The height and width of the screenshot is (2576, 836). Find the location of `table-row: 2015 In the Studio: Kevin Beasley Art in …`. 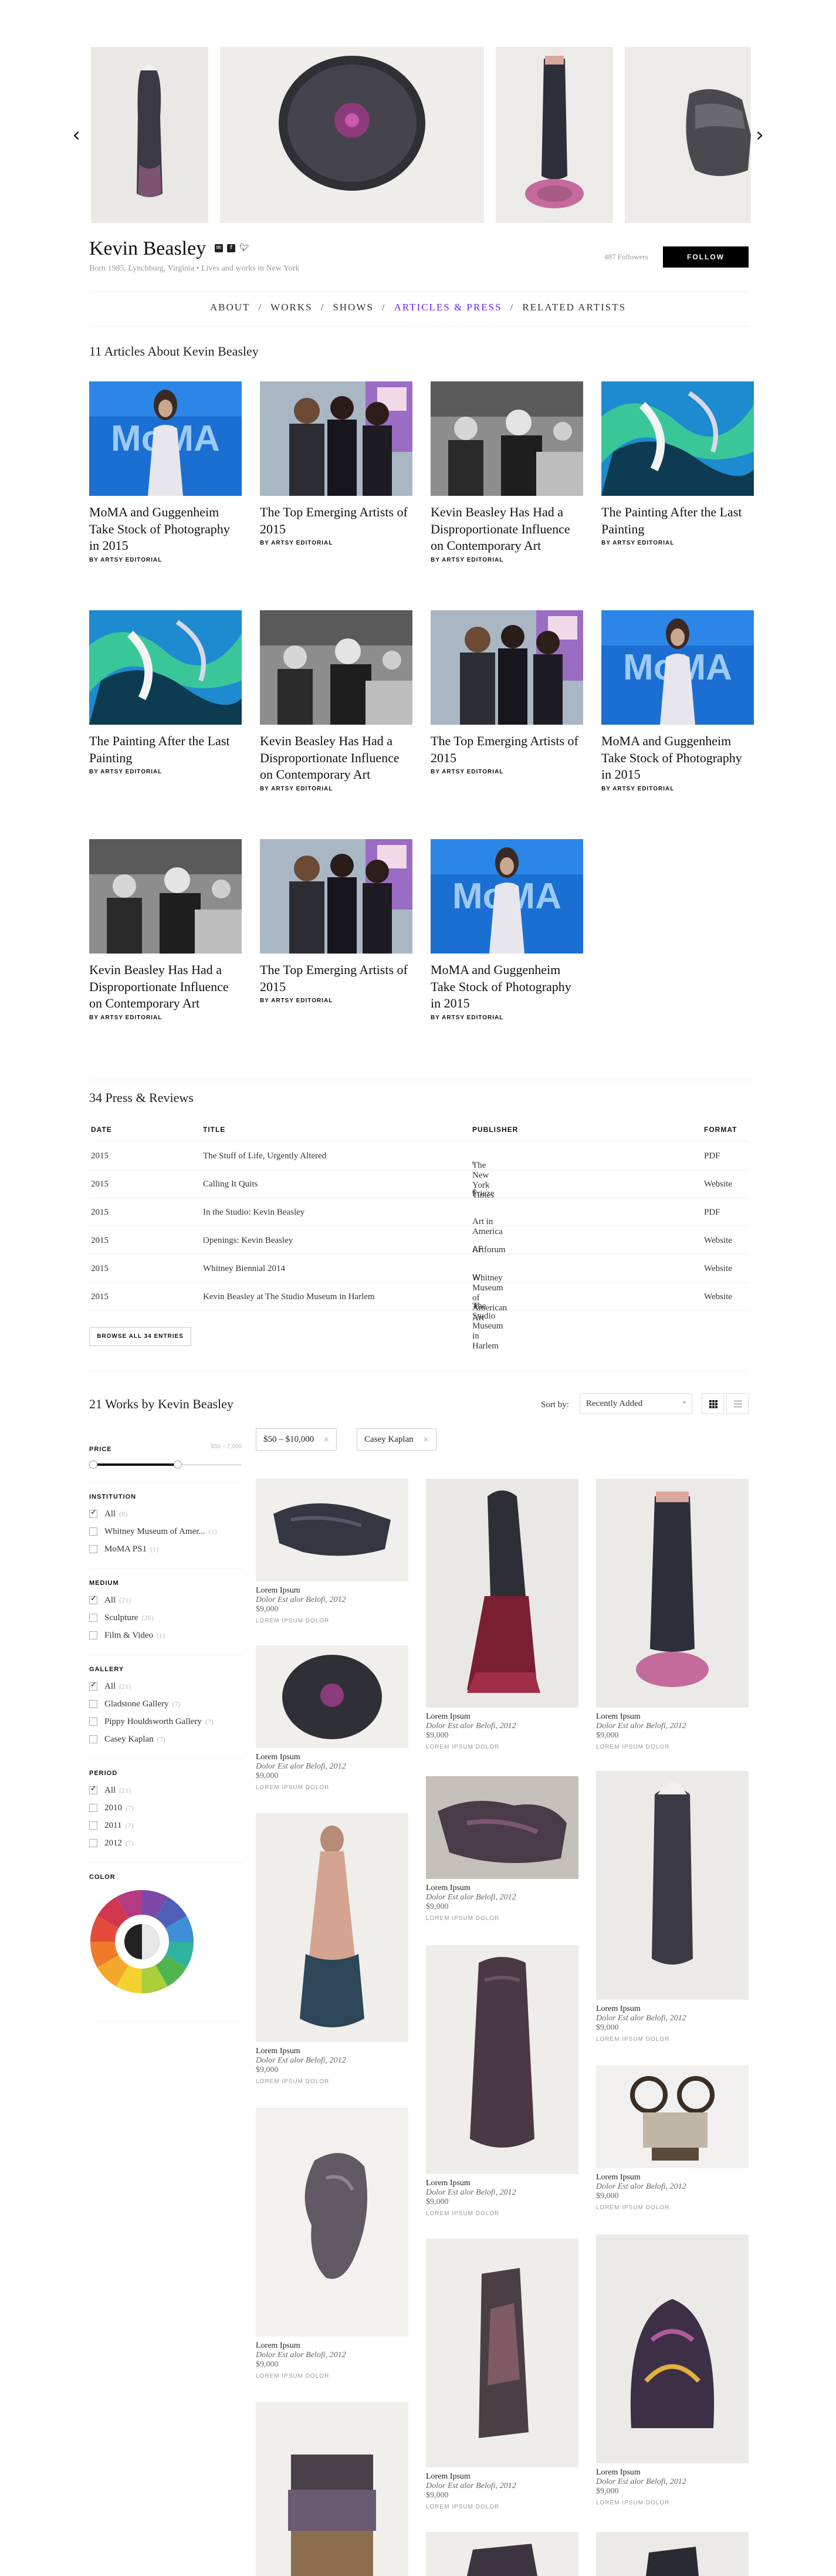

table-row: 2015 In the Studio: Kevin Beasley Art in … is located at coordinates (419, 1217).